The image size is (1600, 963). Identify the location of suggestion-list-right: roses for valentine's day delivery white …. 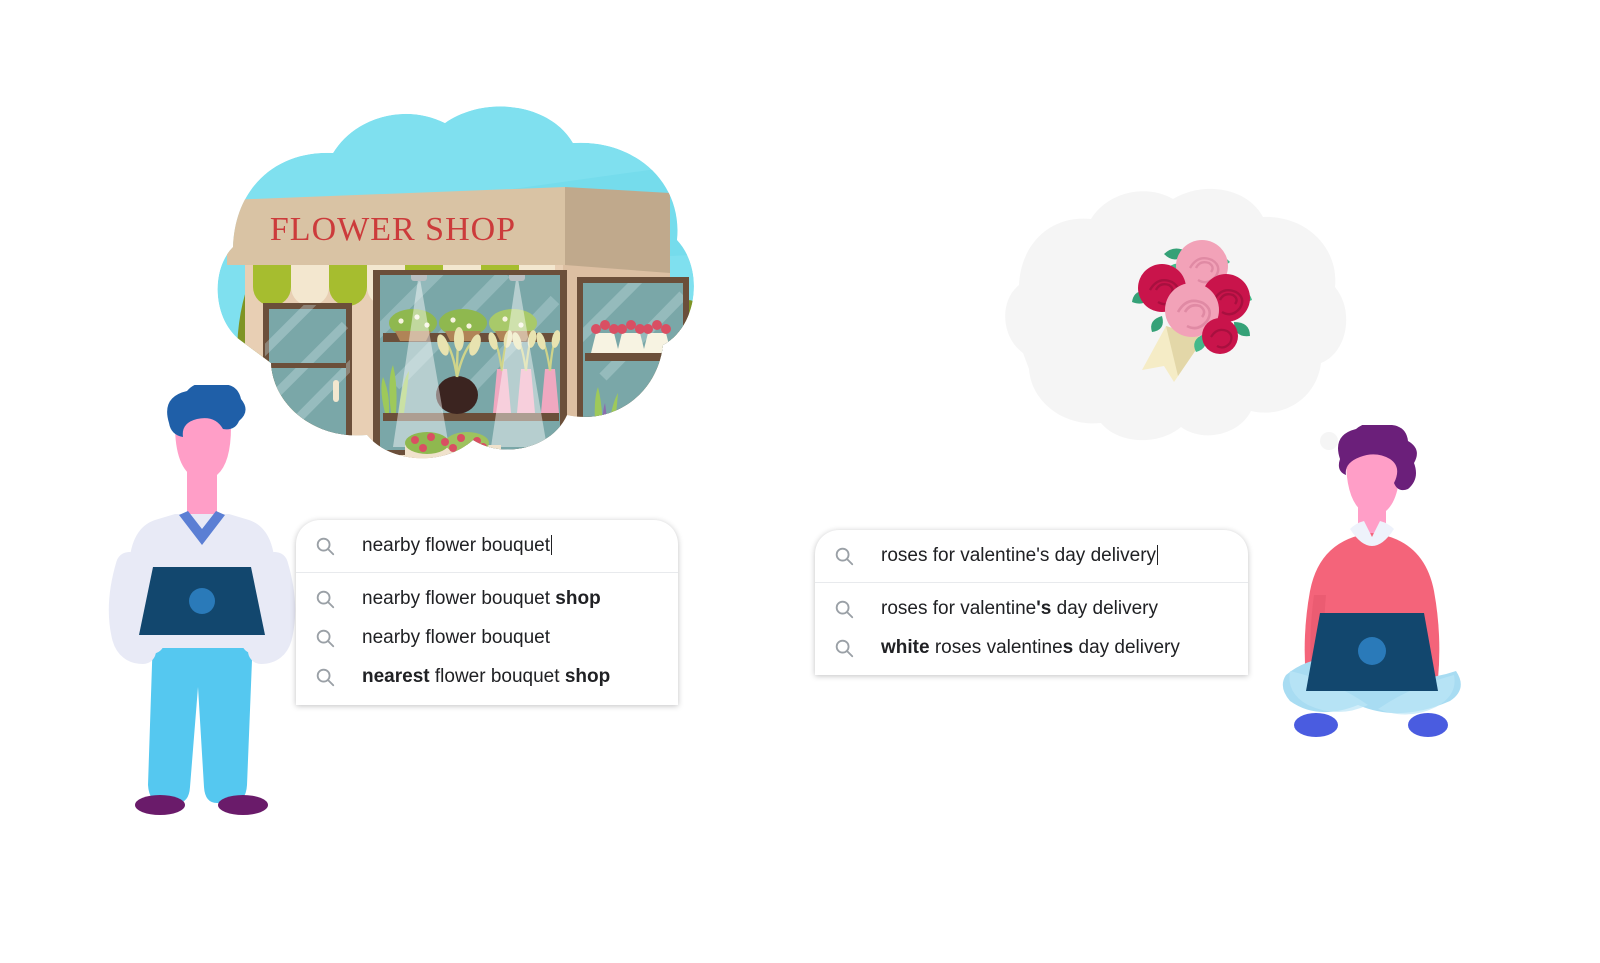
(1031, 625).